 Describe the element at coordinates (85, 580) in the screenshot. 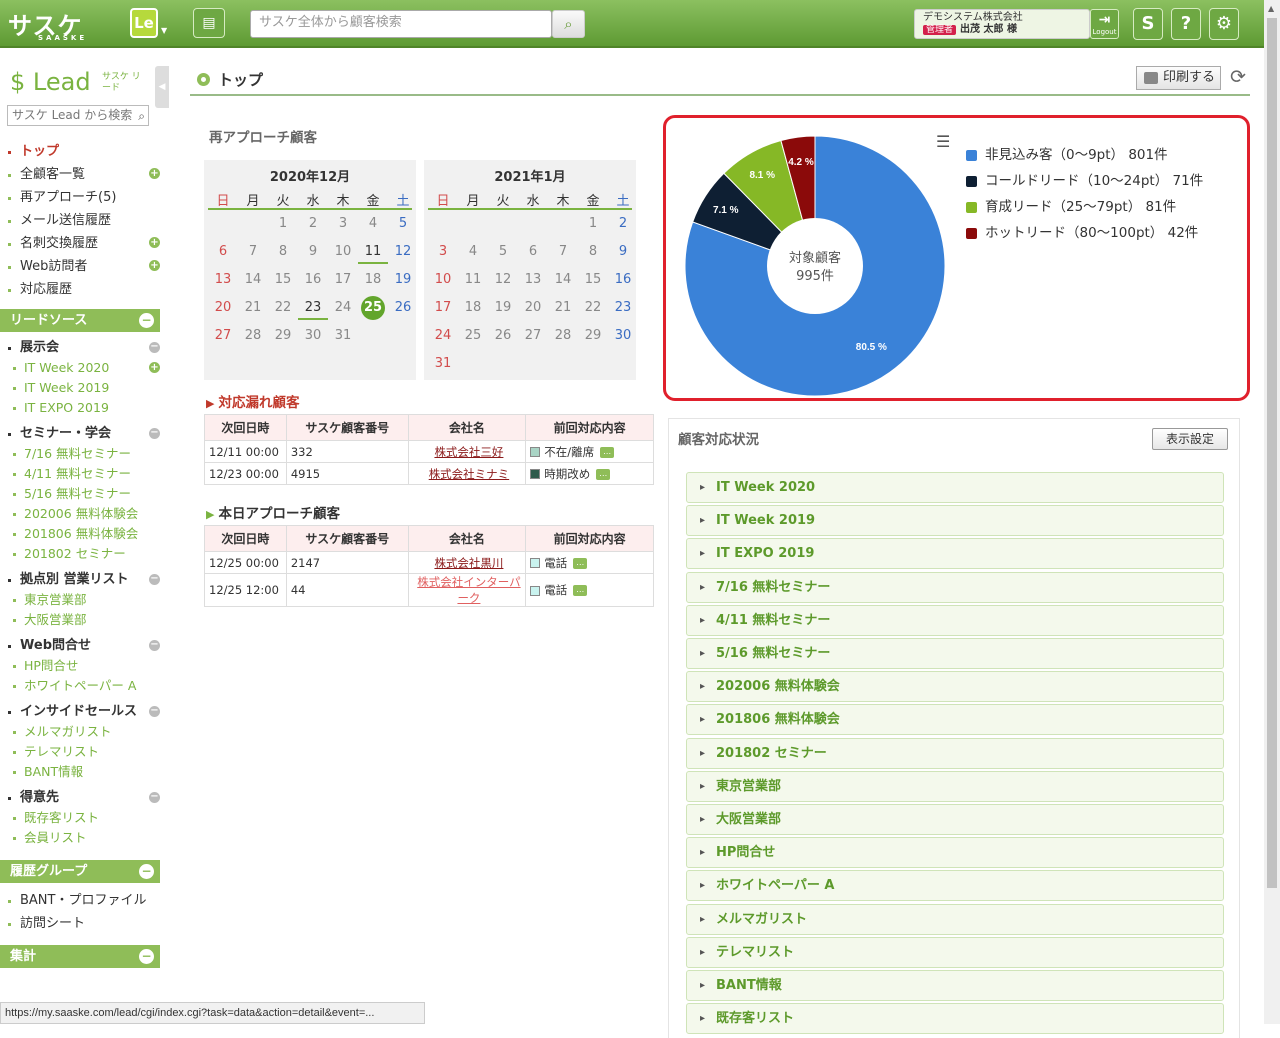

I see `lead-source-group: 拠点別 営業リスト −` at that location.